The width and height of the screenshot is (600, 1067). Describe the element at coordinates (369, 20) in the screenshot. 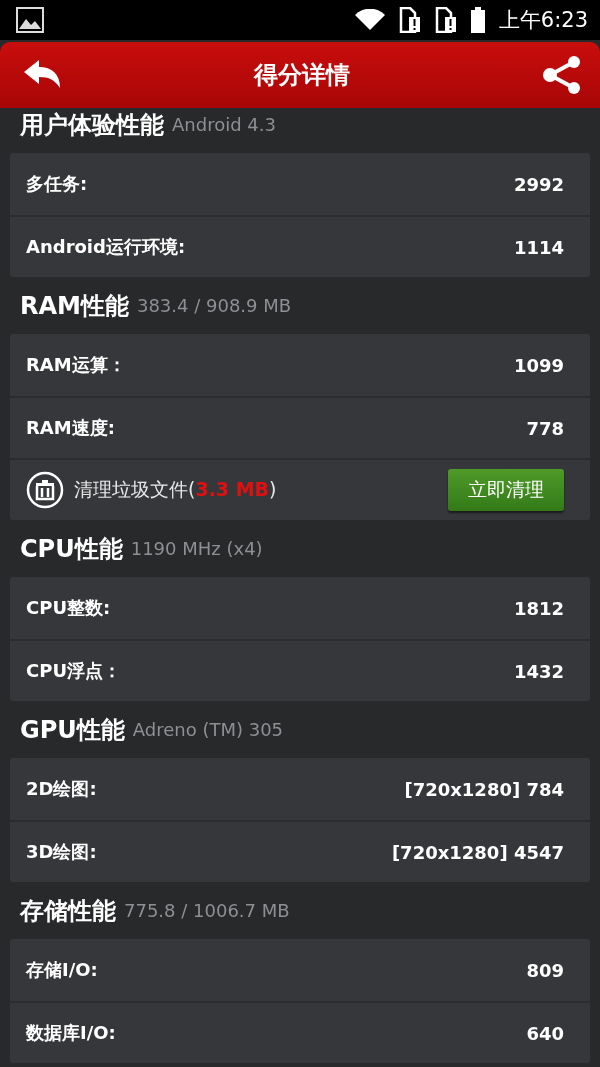

I see `wifi-icon` at that location.